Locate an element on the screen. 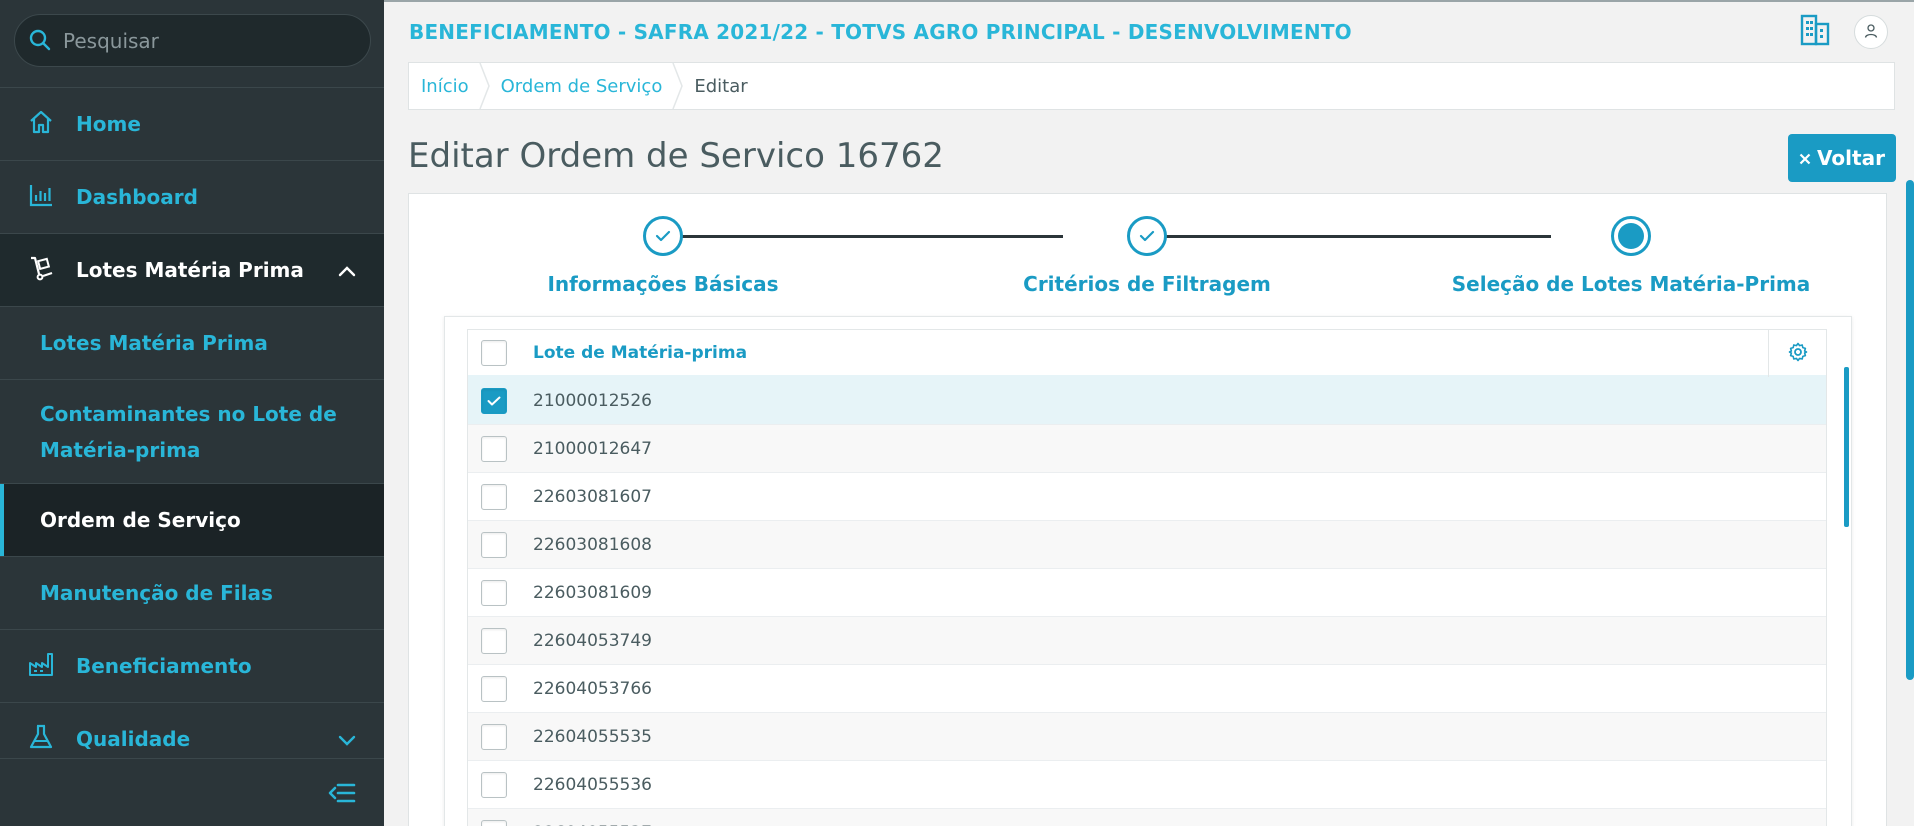  sidebar-footer is located at coordinates (192, 792).